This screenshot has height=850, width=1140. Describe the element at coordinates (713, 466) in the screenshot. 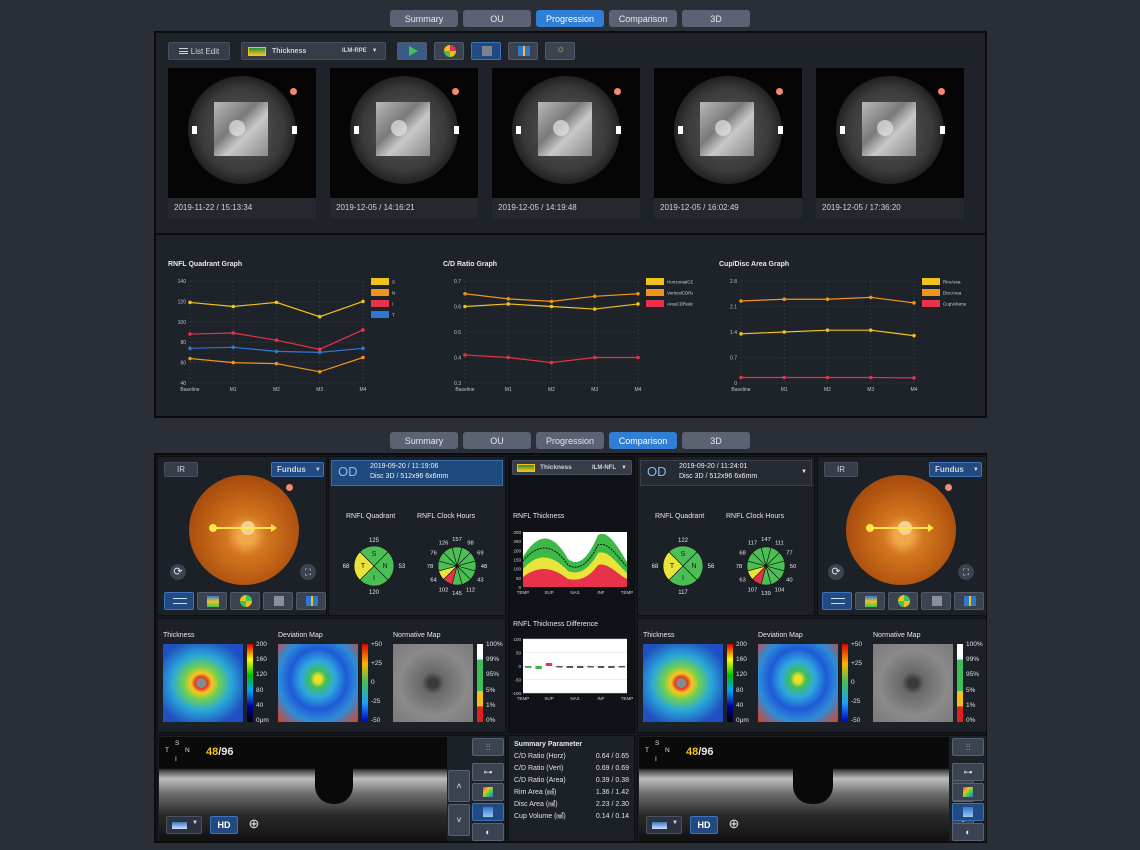

I see `scan-date: 2019-09-20 / 11:24:01` at that location.